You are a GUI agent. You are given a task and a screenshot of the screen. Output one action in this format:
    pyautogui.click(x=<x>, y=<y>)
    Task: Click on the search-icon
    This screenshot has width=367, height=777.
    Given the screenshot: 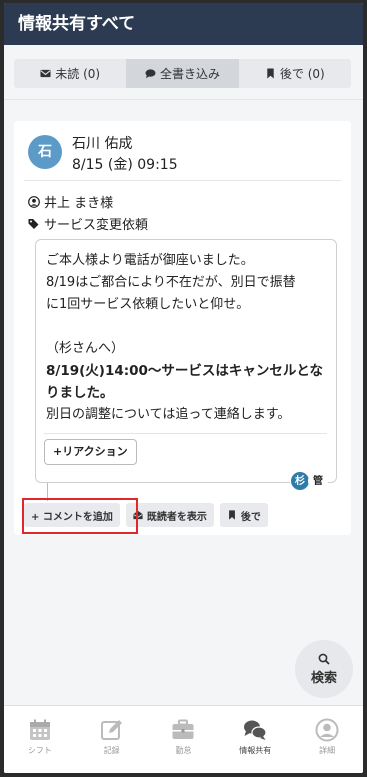 What is the action you would take?
    pyautogui.click(x=324, y=659)
    